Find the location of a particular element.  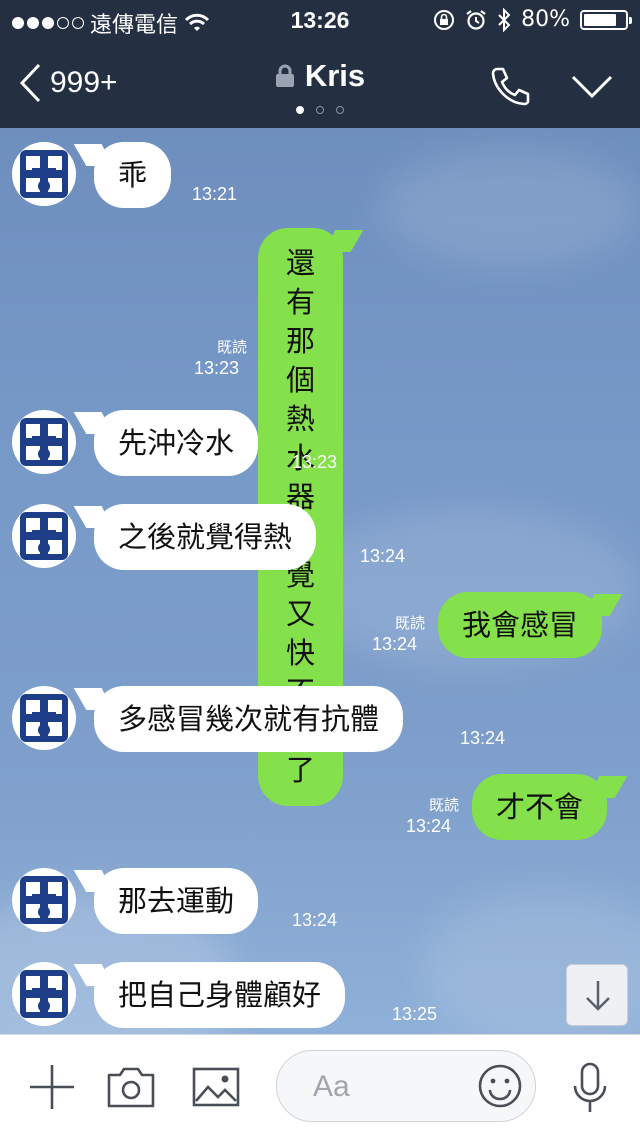

bluetooth-icon is located at coordinates (504, 19).